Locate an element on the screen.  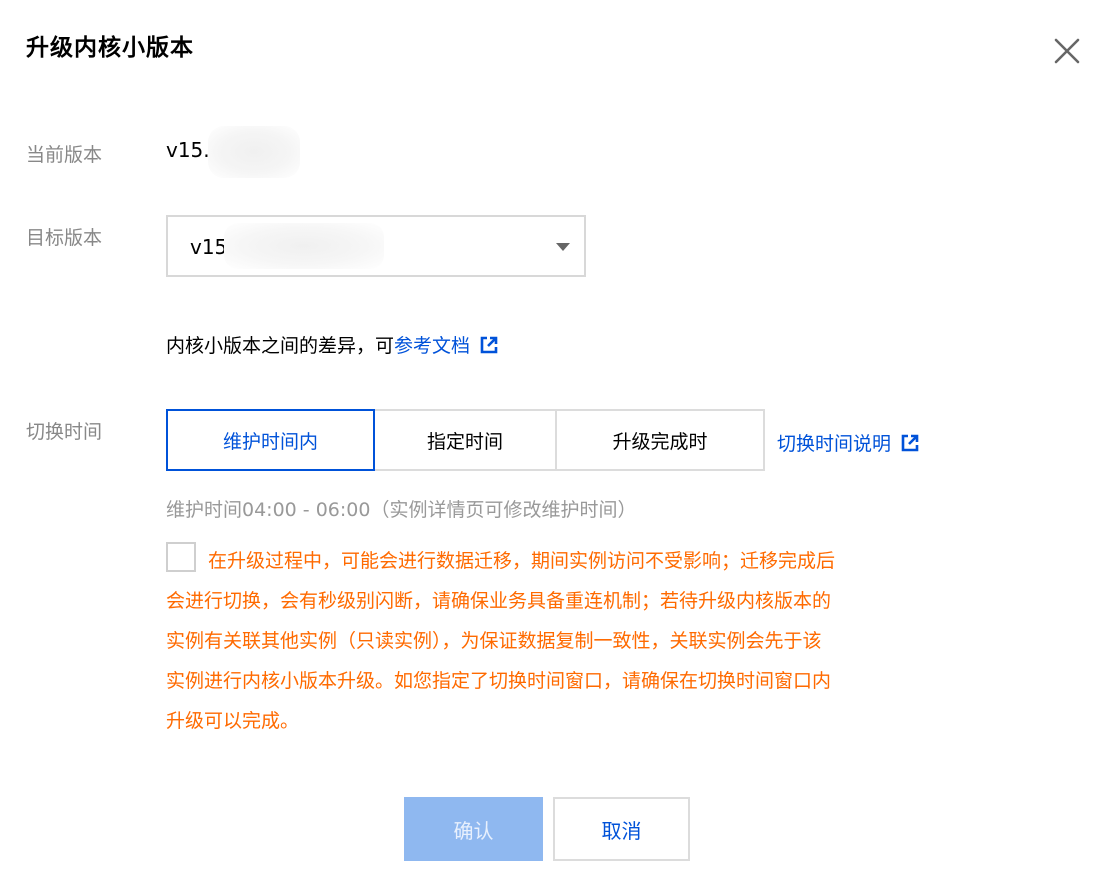
maintenance-window-note: 维护时间04:00 - 06:00（实例详情页可修改维护时间） is located at coordinates (401, 510).